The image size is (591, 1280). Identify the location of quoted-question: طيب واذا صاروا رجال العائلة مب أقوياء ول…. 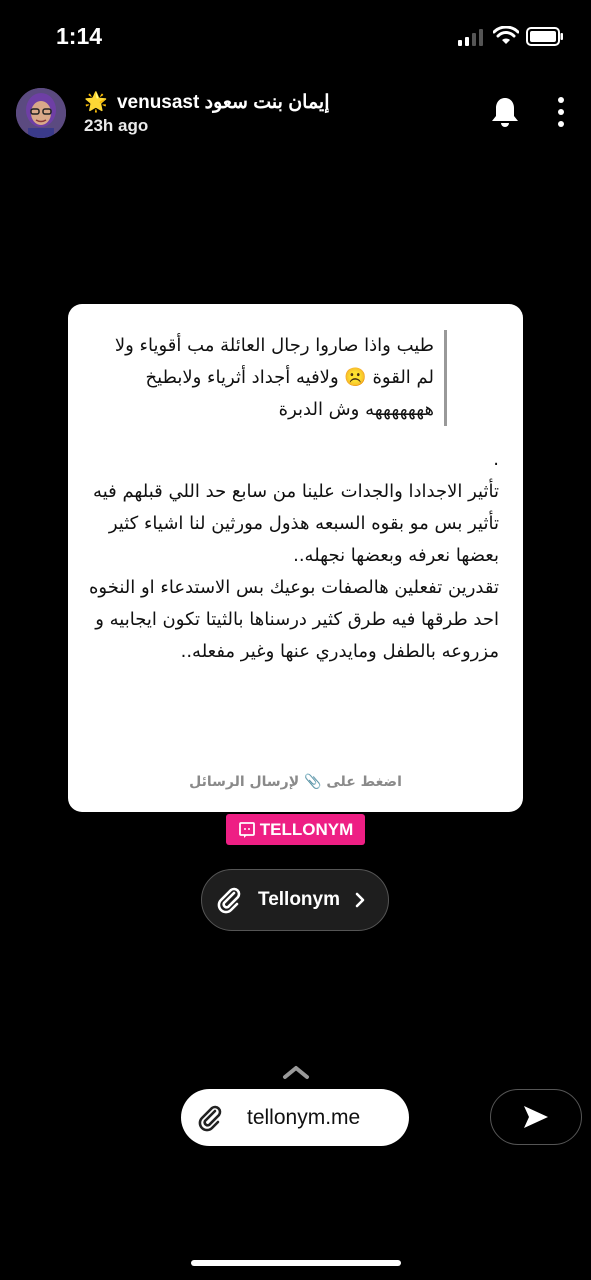
(280, 378).